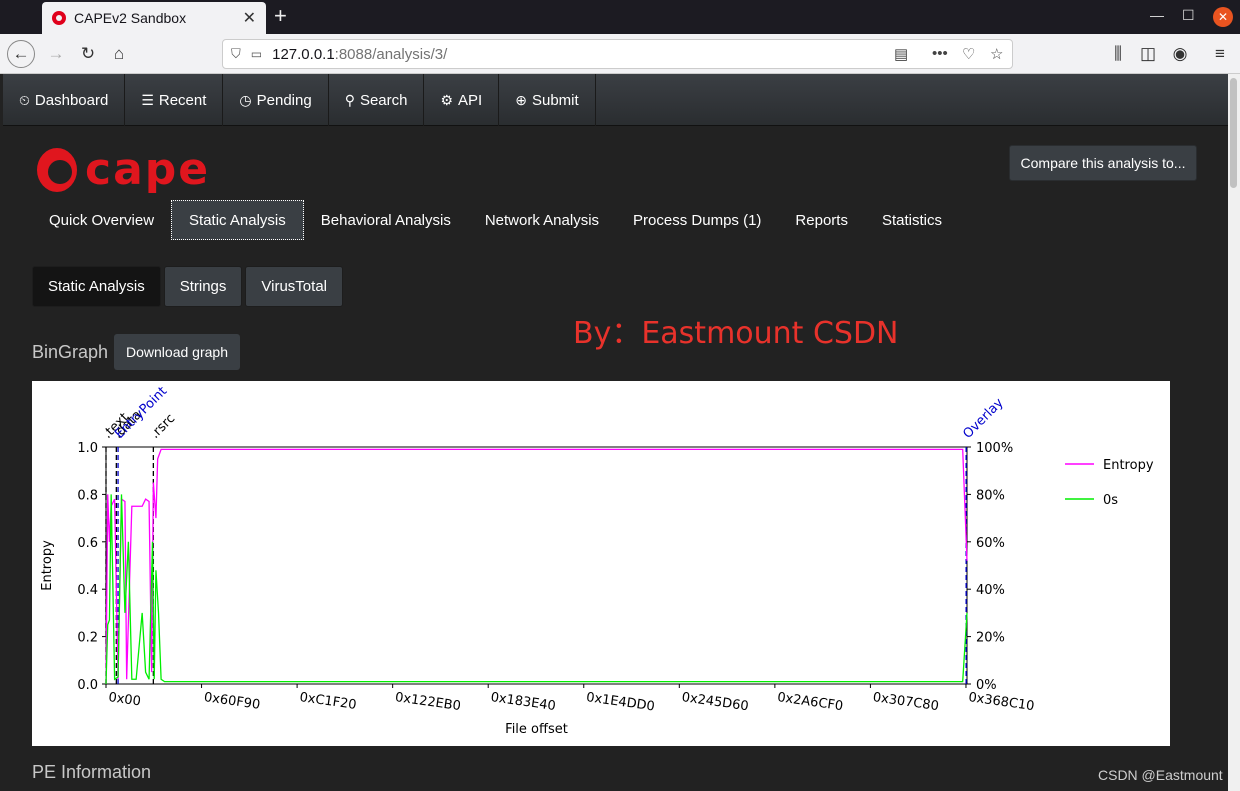 The image size is (1240, 791). Describe the element at coordinates (236, 54) in the screenshot. I see `shield-icon: ⛉` at that location.